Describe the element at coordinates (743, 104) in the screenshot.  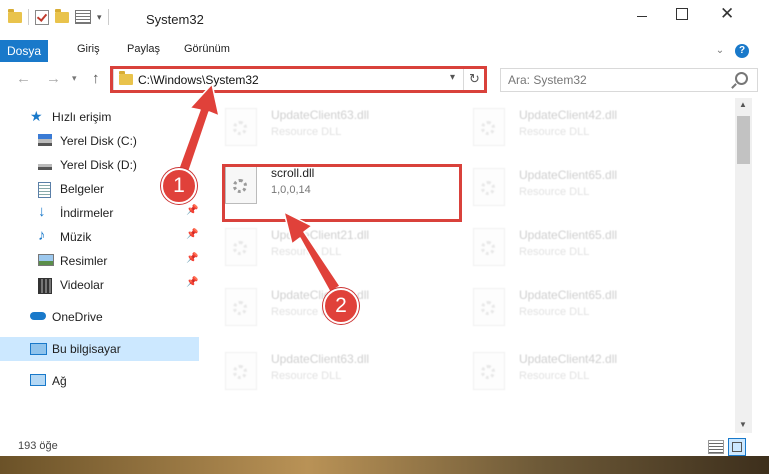
I see `scroll-up-icon: ▲` at that location.